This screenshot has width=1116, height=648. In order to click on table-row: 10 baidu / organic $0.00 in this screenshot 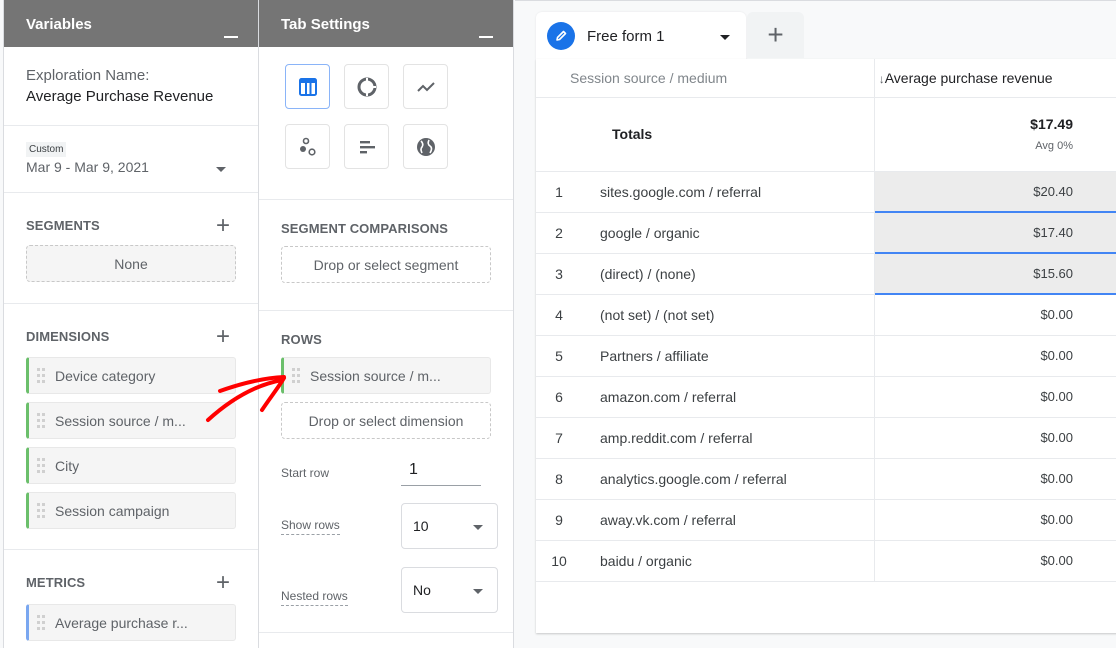, I will do `click(826, 561)`.